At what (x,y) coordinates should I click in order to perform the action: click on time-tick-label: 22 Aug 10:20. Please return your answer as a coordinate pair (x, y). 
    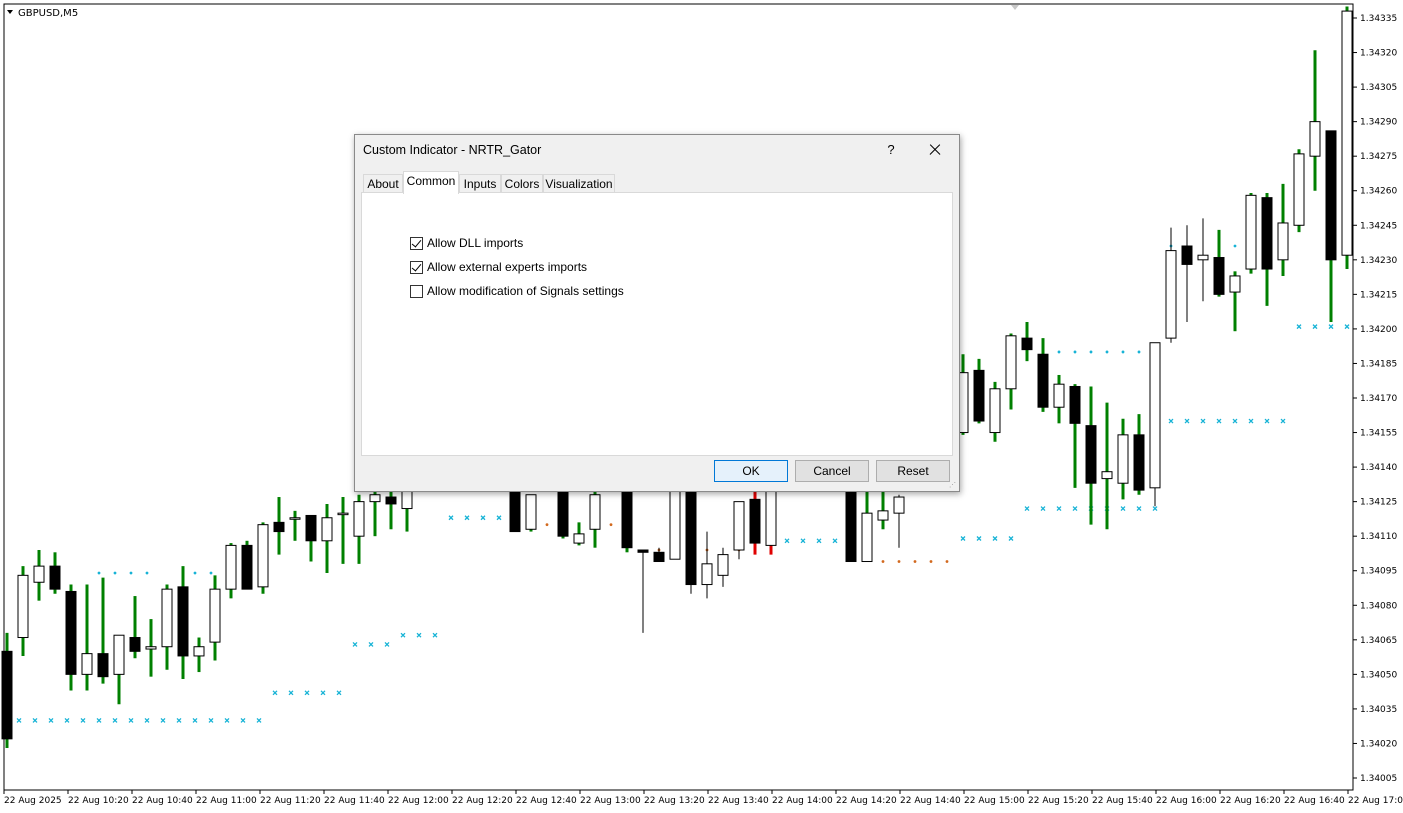
    Looking at the image, I should click on (98, 801).